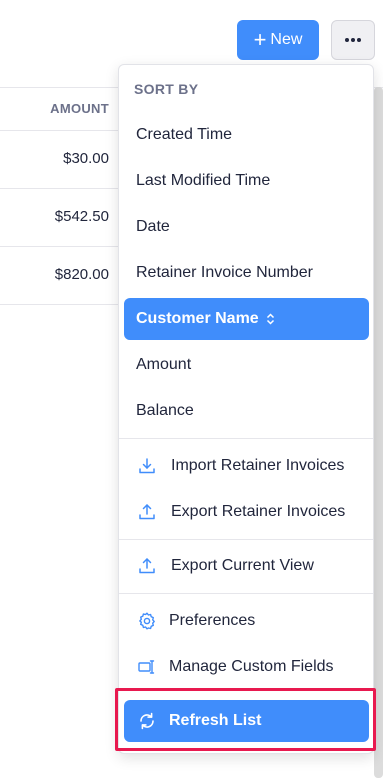 The image size is (383, 778). What do you see at coordinates (246, 135) in the screenshot?
I see `sort-option-created-time: Created Time` at bounding box center [246, 135].